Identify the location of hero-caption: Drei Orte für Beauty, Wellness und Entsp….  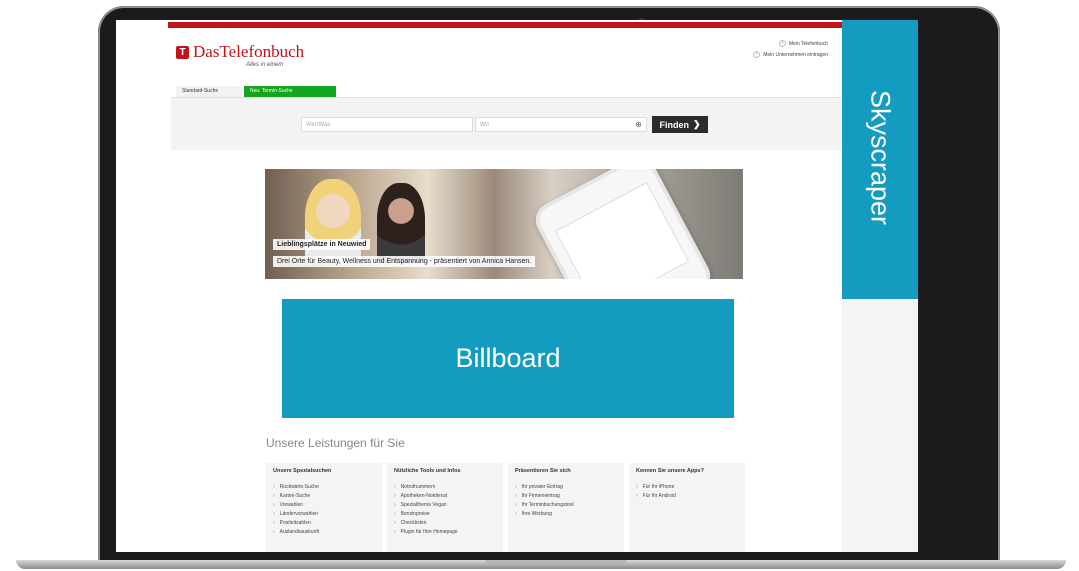
(404, 261).